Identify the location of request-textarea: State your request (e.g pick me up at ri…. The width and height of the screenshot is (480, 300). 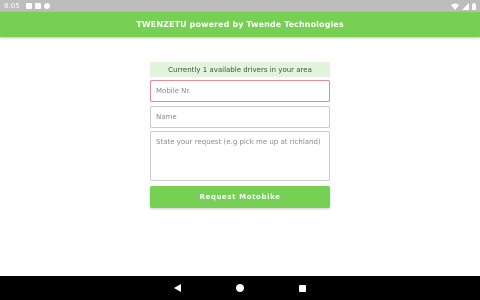
(240, 156).